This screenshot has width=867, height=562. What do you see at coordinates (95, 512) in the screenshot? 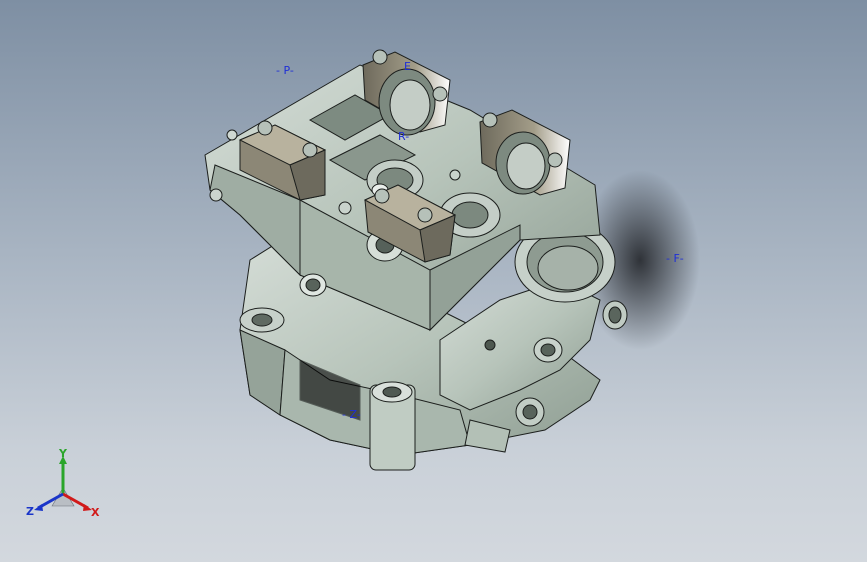
I see `triad-x-label: X` at bounding box center [95, 512].